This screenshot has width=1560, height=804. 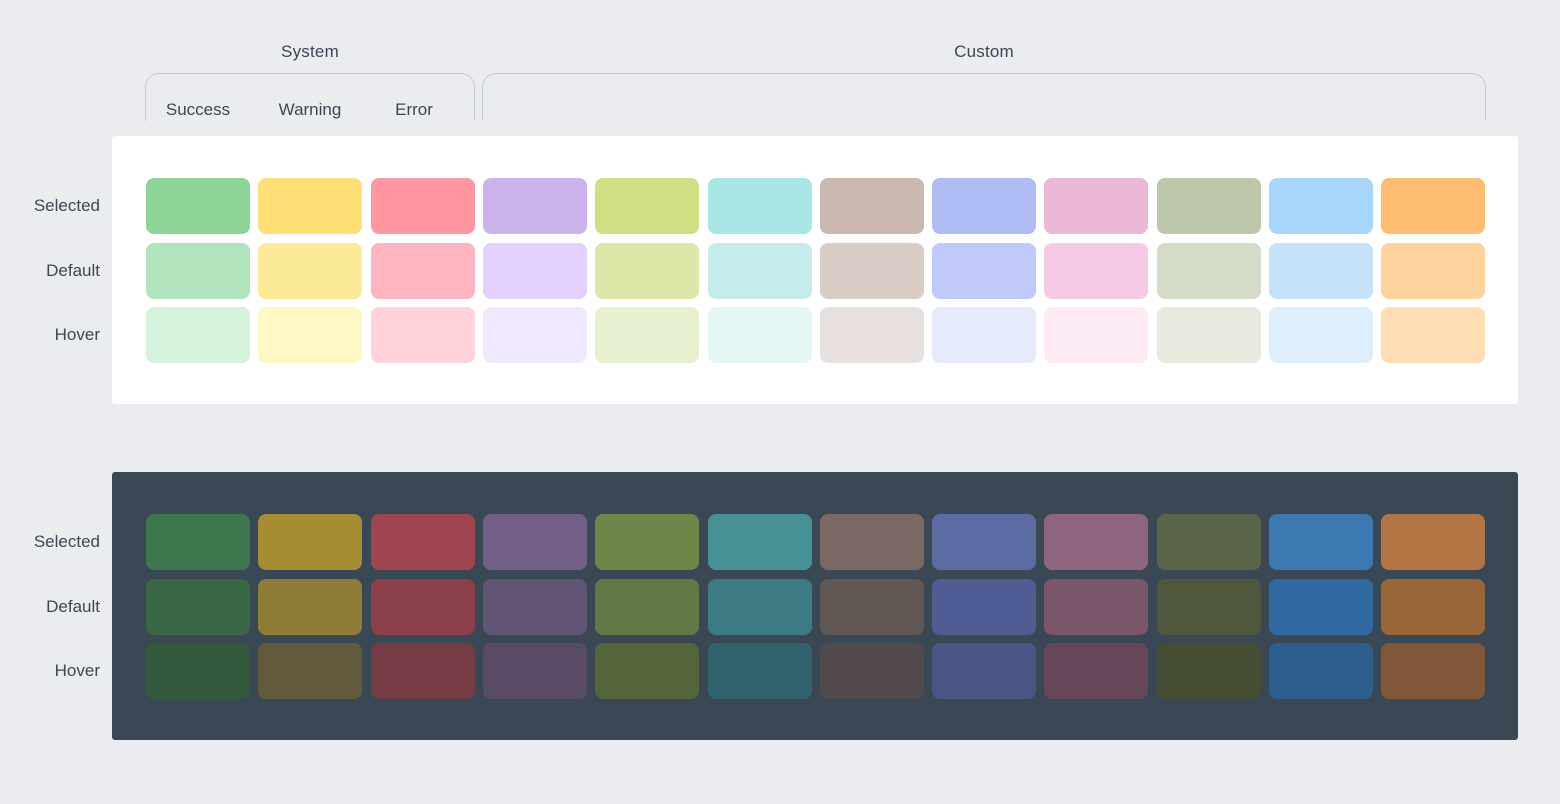 I want to click on column-label-warning: Warning, so click(x=310, y=109).